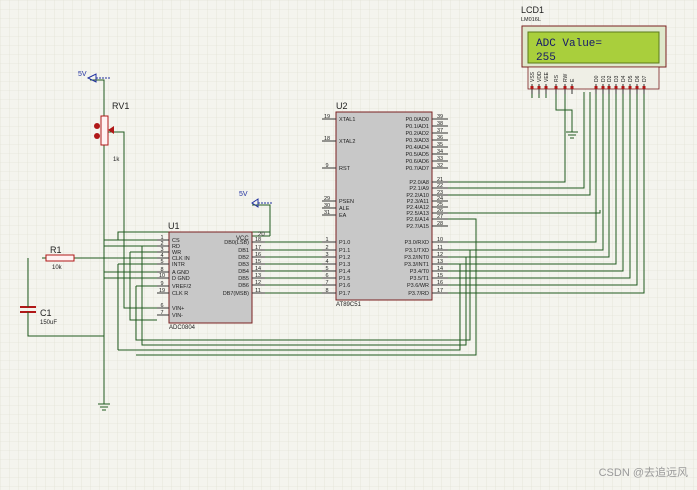 Image resolution: width=697 pixels, height=490 pixels. Describe the element at coordinates (243, 286) in the screenshot. I see `adc-pin-label: DB6` at that location.